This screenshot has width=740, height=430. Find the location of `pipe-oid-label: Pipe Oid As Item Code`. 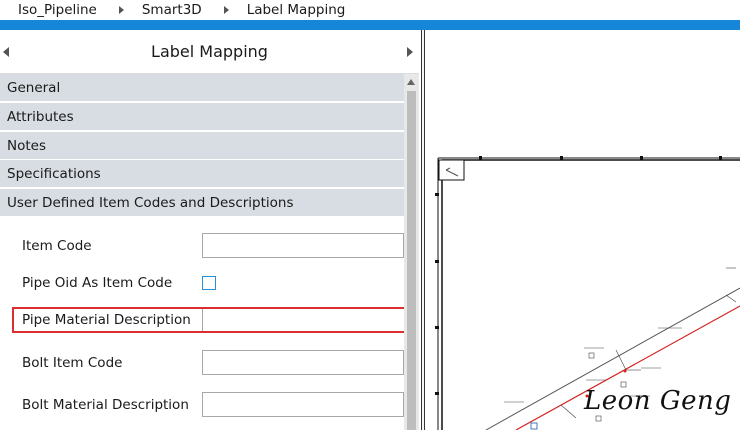

pipe-oid-label: Pipe Oid As Item Code is located at coordinates (97, 283).